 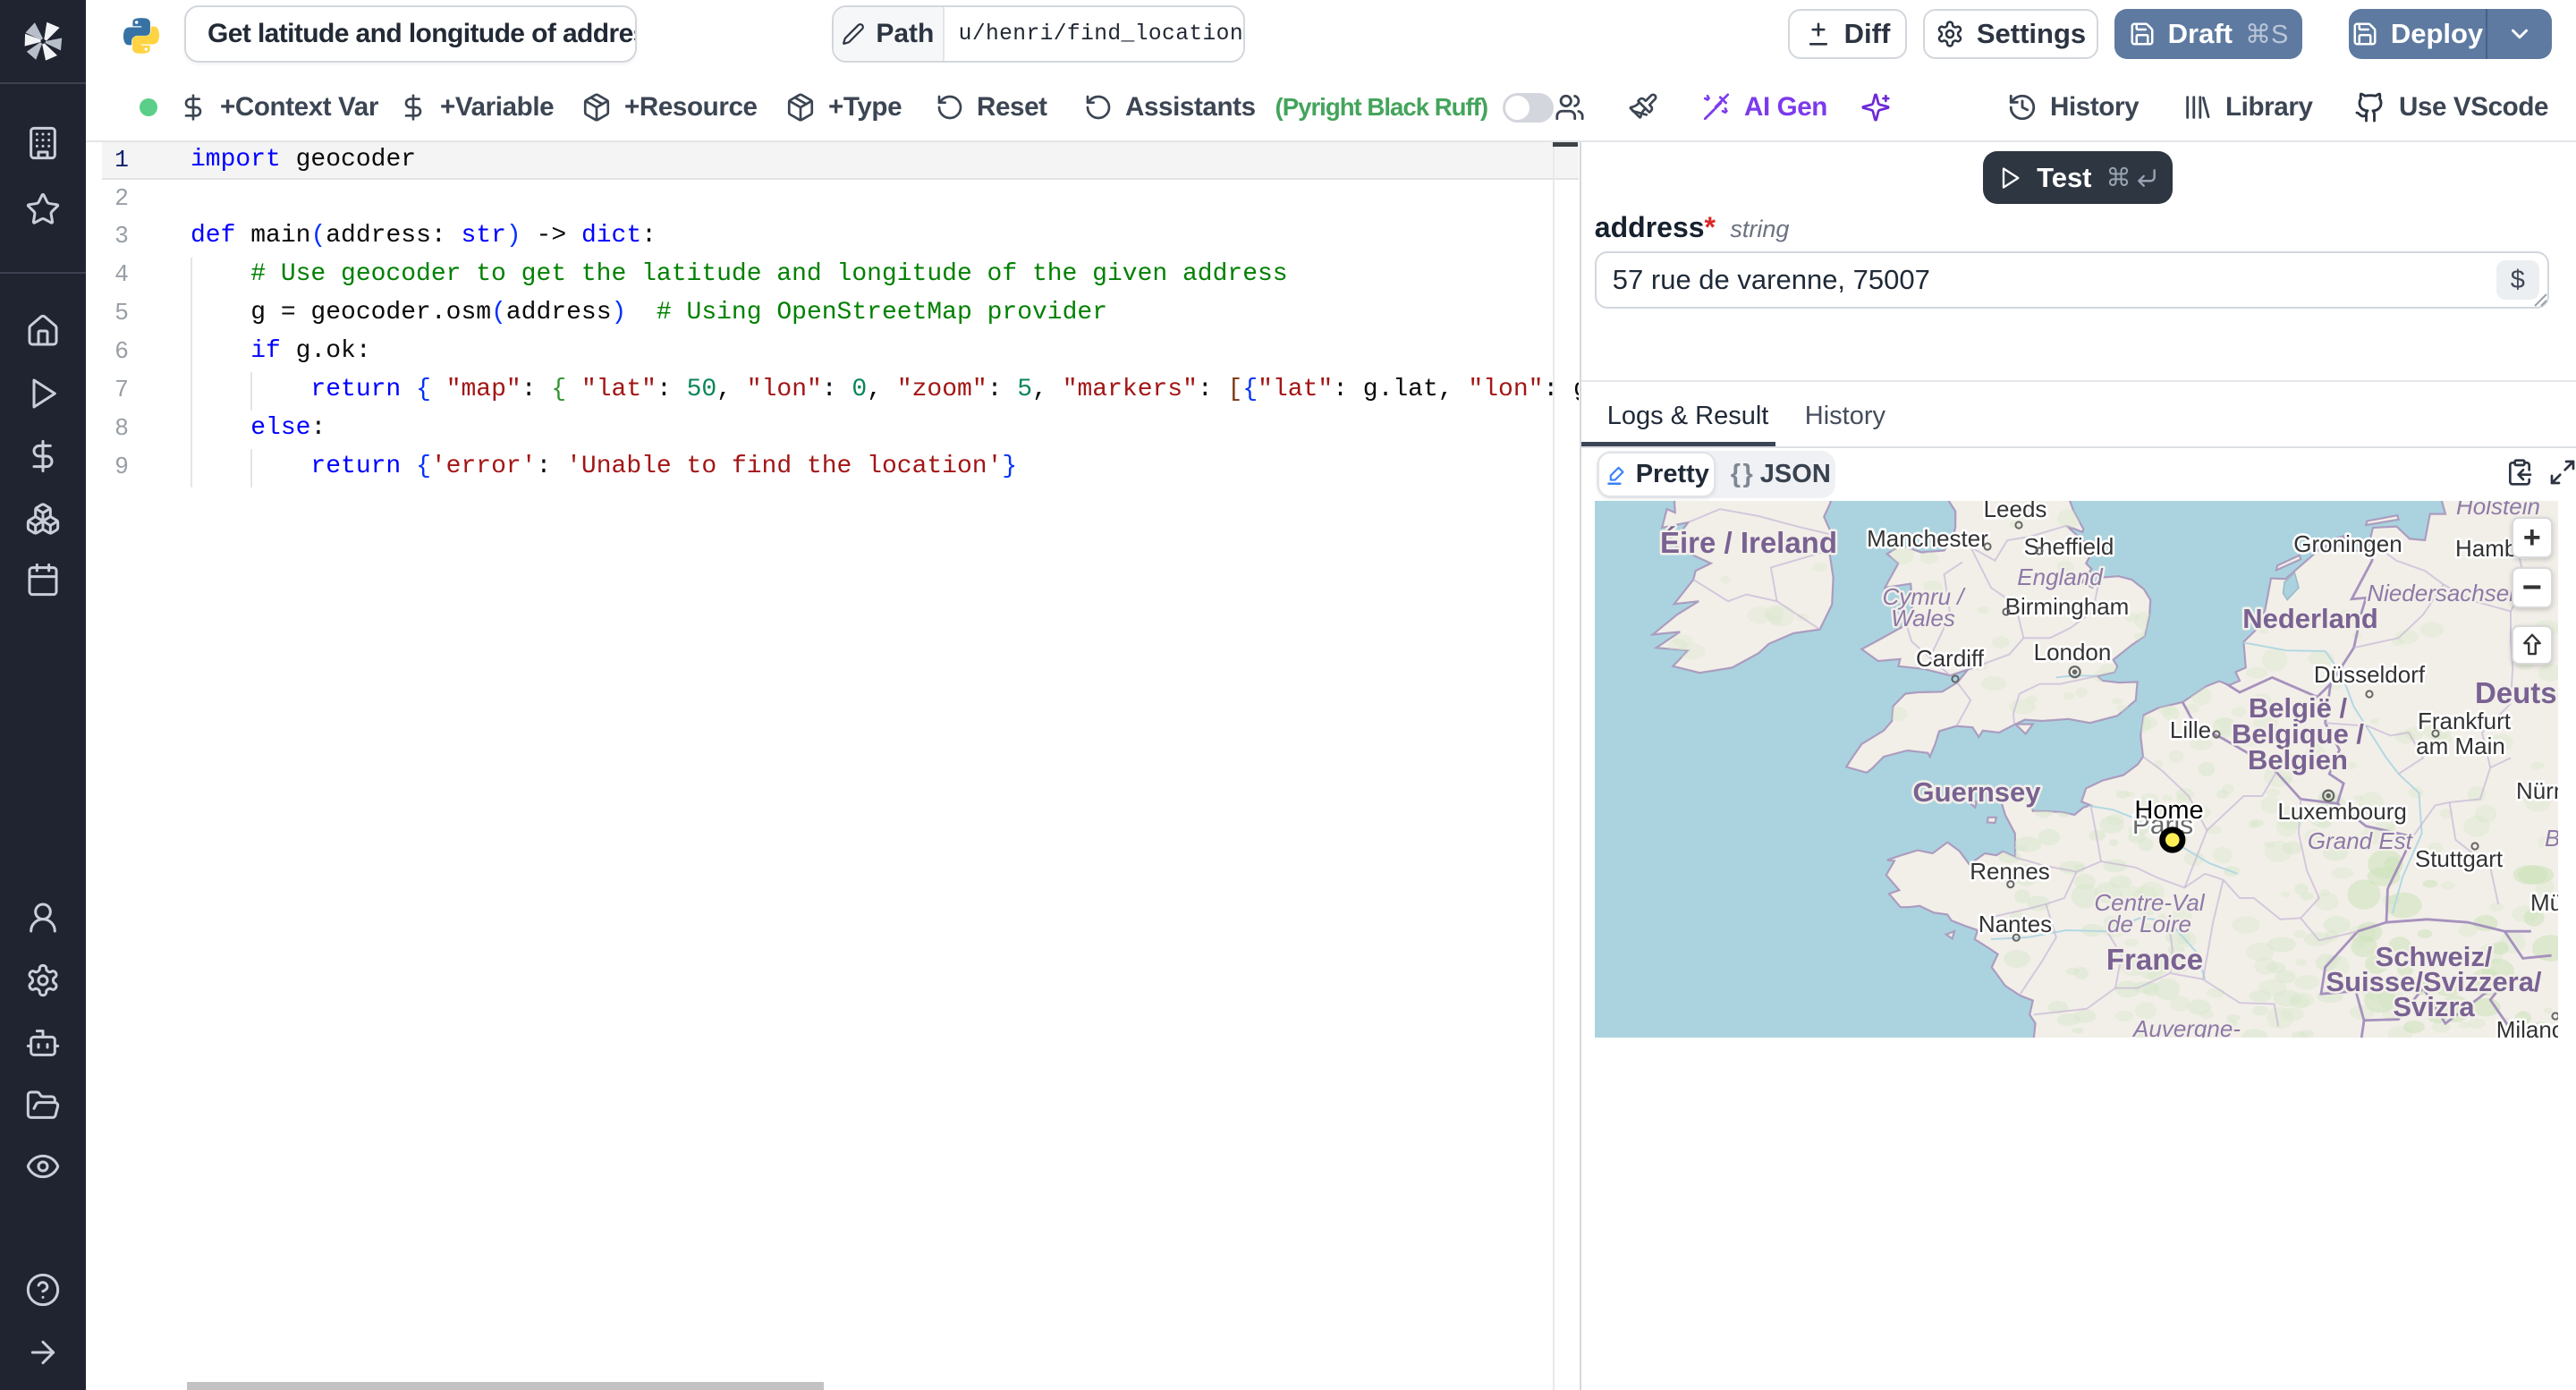 What do you see at coordinates (1950, 658) in the screenshot?
I see `svg-text: Cardiff` at bounding box center [1950, 658].